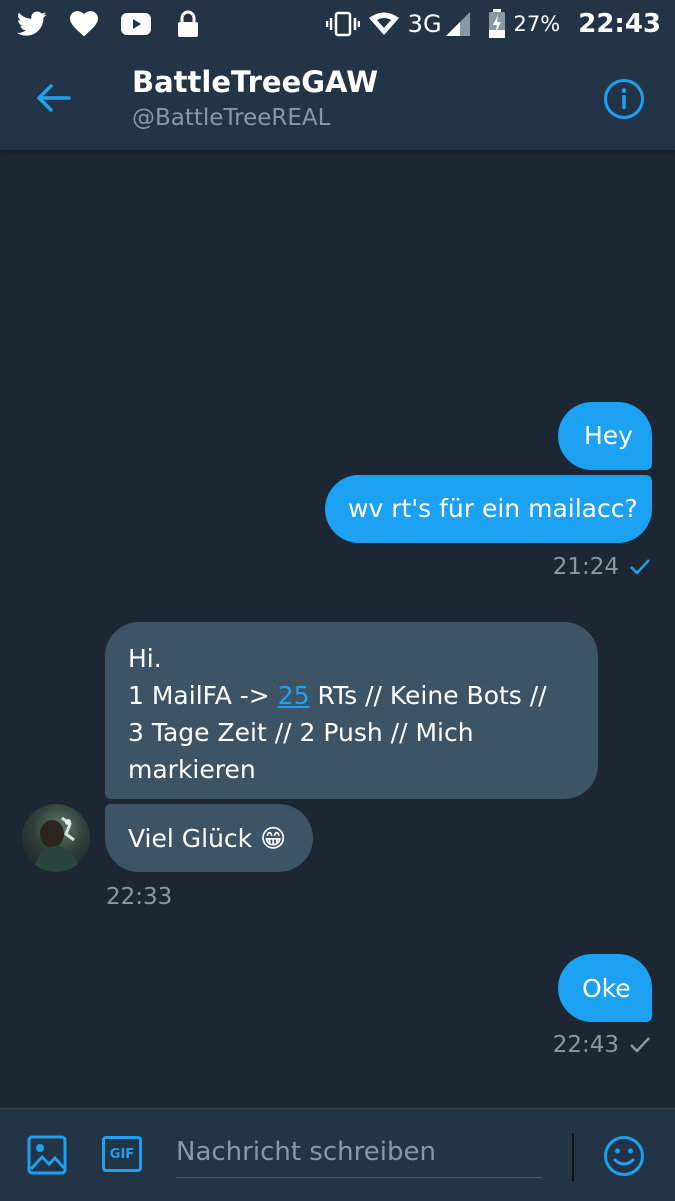  I want to click on message-text: Oke, so click(606, 988).